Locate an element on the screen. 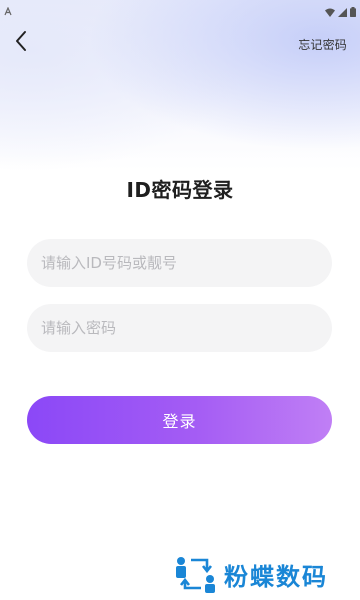  status-icons is located at coordinates (340, 11).